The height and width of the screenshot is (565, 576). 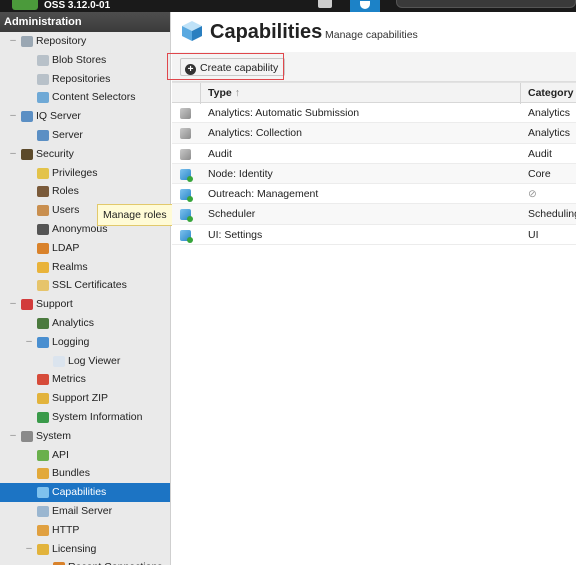 I want to click on sidebar-item-repositories: Repositories, so click(x=85, y=79).